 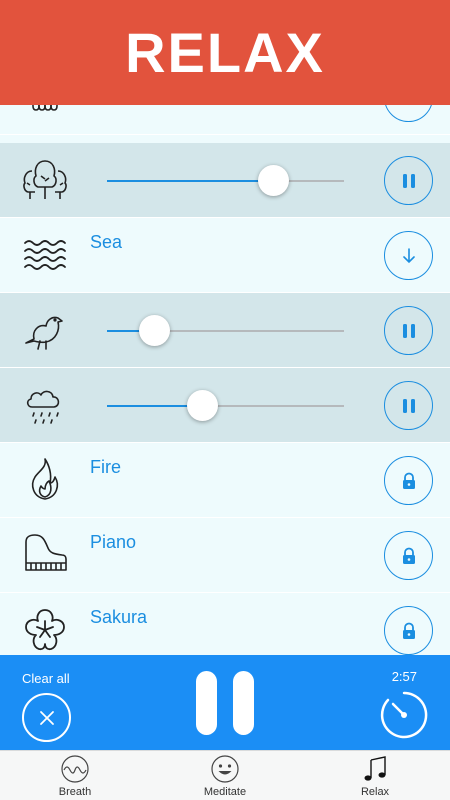 I want to click on trees-icon, so click(x=45, y=180).